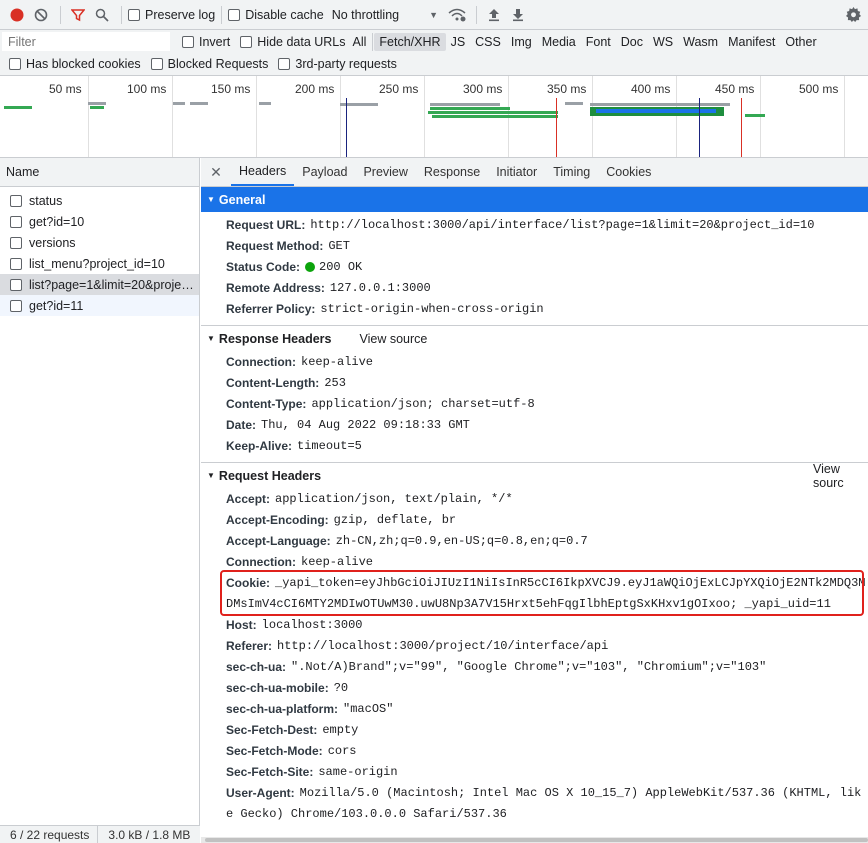  Describe the element at coordinates (518, 15) in the screenshot. I see `export-har-icon` at that location.